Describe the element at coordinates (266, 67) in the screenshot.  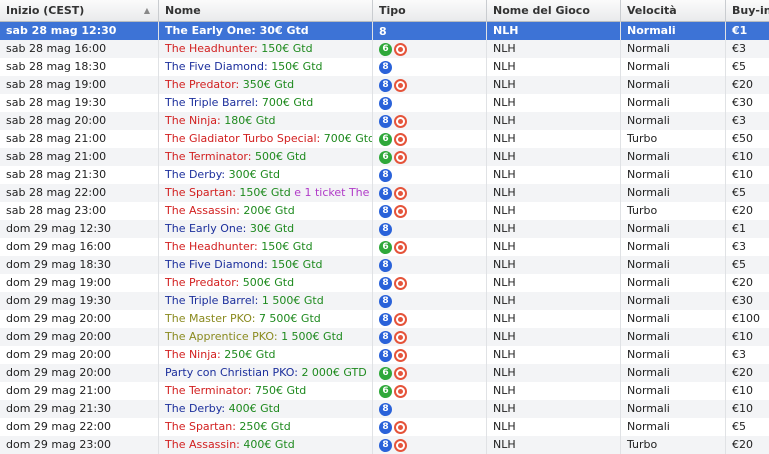
I see `cell-name: The Five Diamond: 150€ Gtd` at that location.